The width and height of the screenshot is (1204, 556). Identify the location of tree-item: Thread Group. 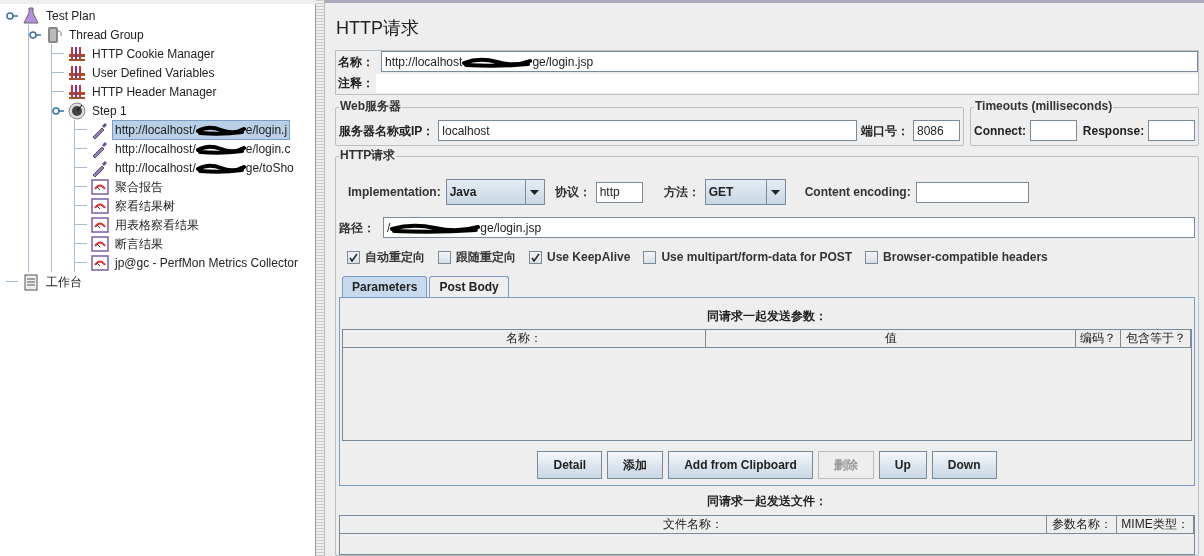
(106, 34).